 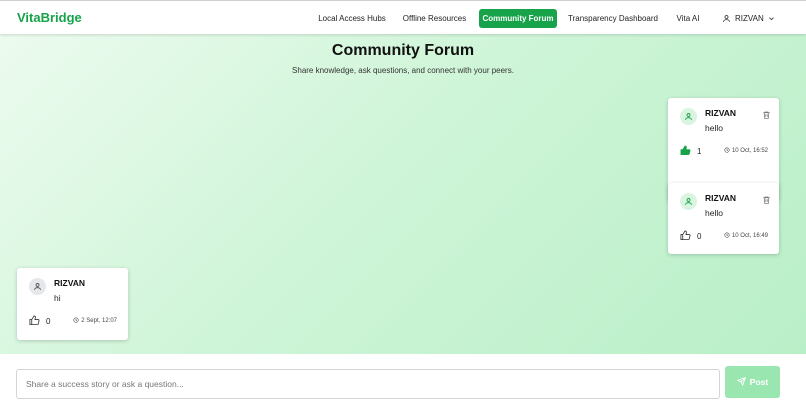 What do you see at coordinates (688, 18) in the screenshot?
I see `nav-vita-ai: Vita AI` at bounding box center [688, 18].